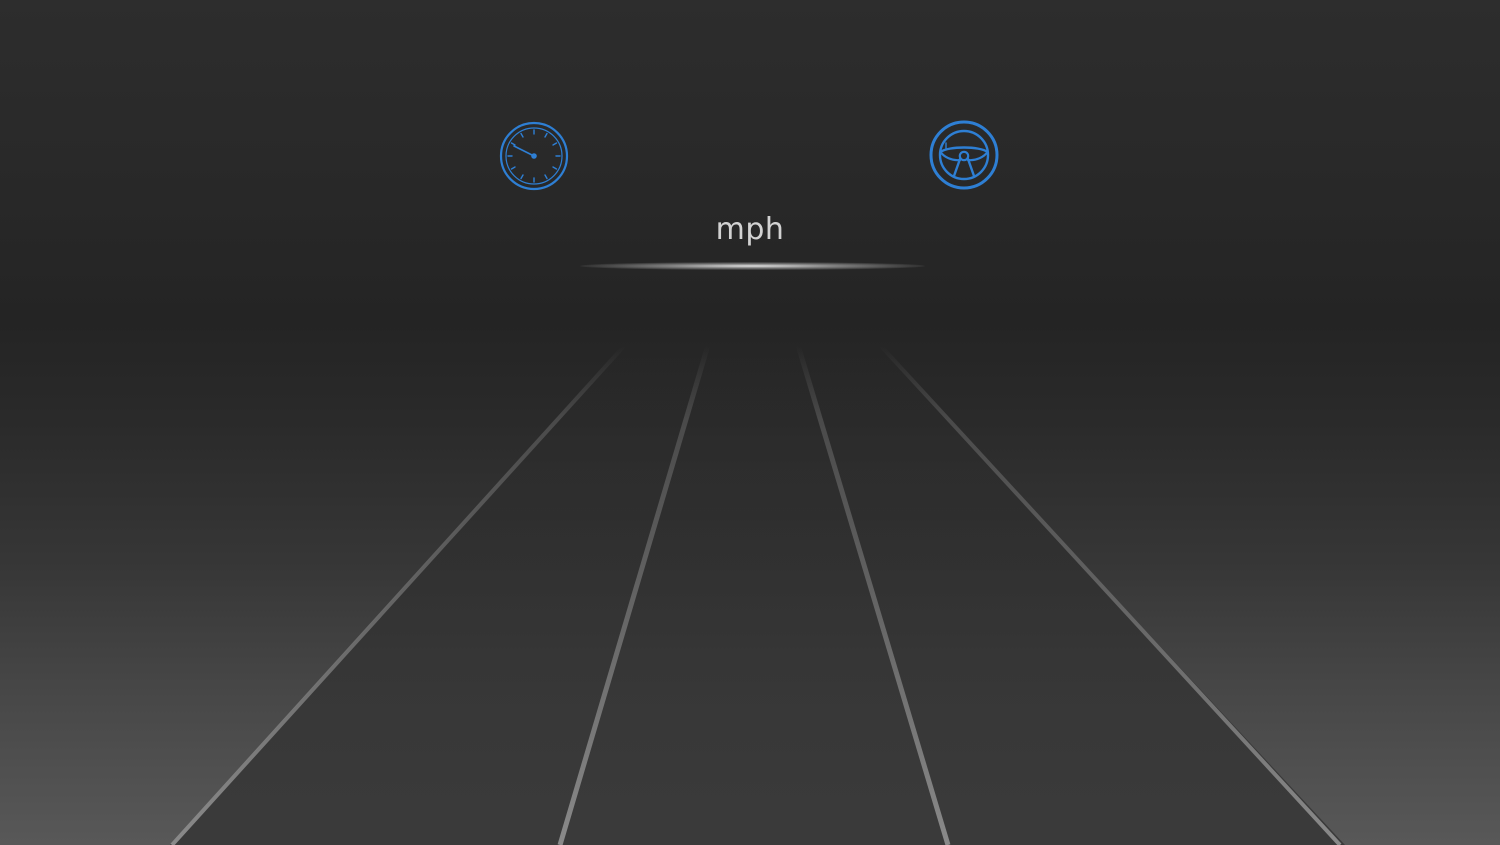 The image size is (1500, 845). Describe the element at coordinates (752, 266) in the screenshot. I see `speed-underline-glow` at that location.